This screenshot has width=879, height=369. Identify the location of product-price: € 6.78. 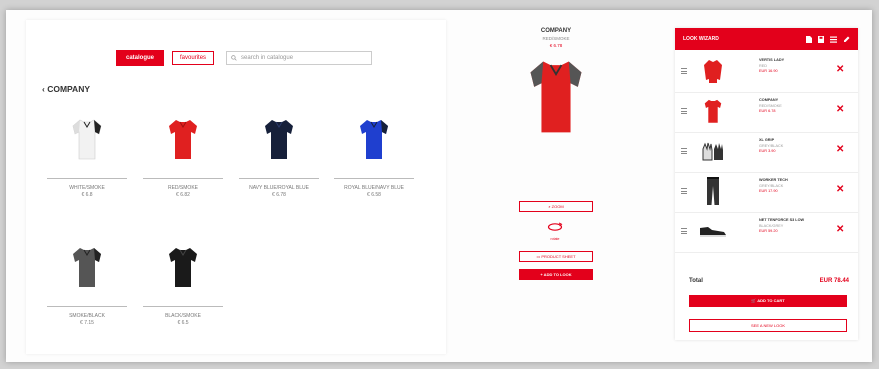
(279, 195).